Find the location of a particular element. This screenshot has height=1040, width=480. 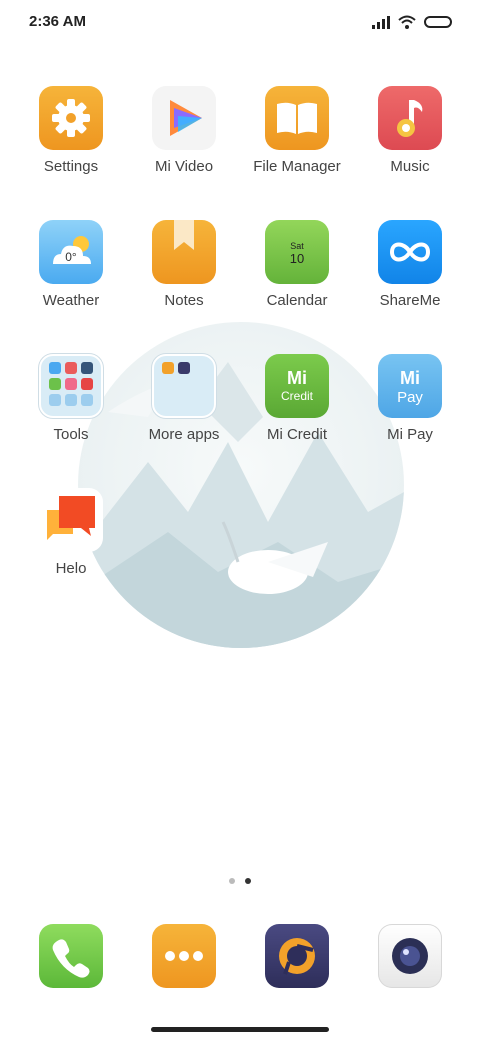

mi-pay-text: Pay is located at coordinates (410, 397).